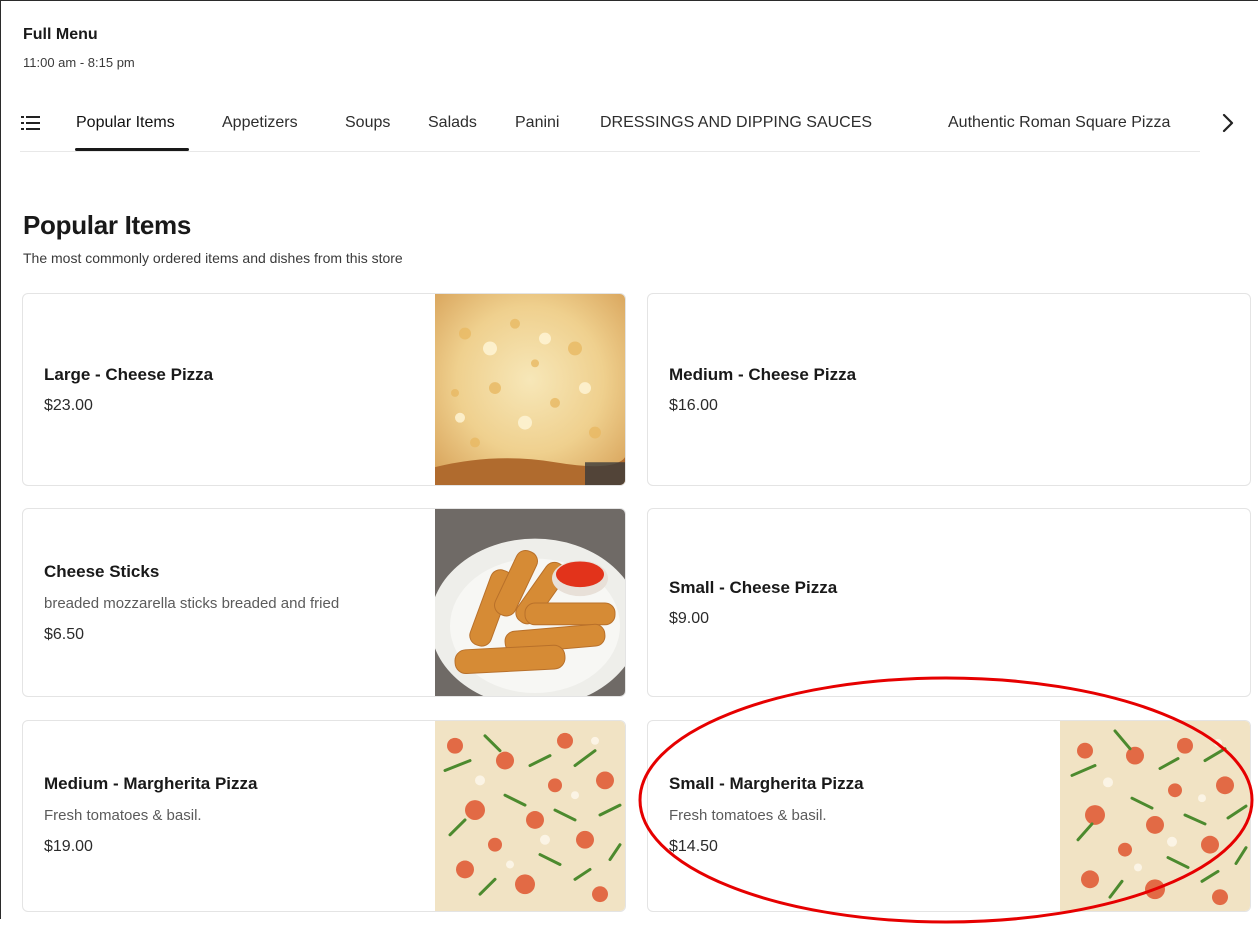 The image size is (1258, 926). I want to click on list-icon, so click(31, 123).